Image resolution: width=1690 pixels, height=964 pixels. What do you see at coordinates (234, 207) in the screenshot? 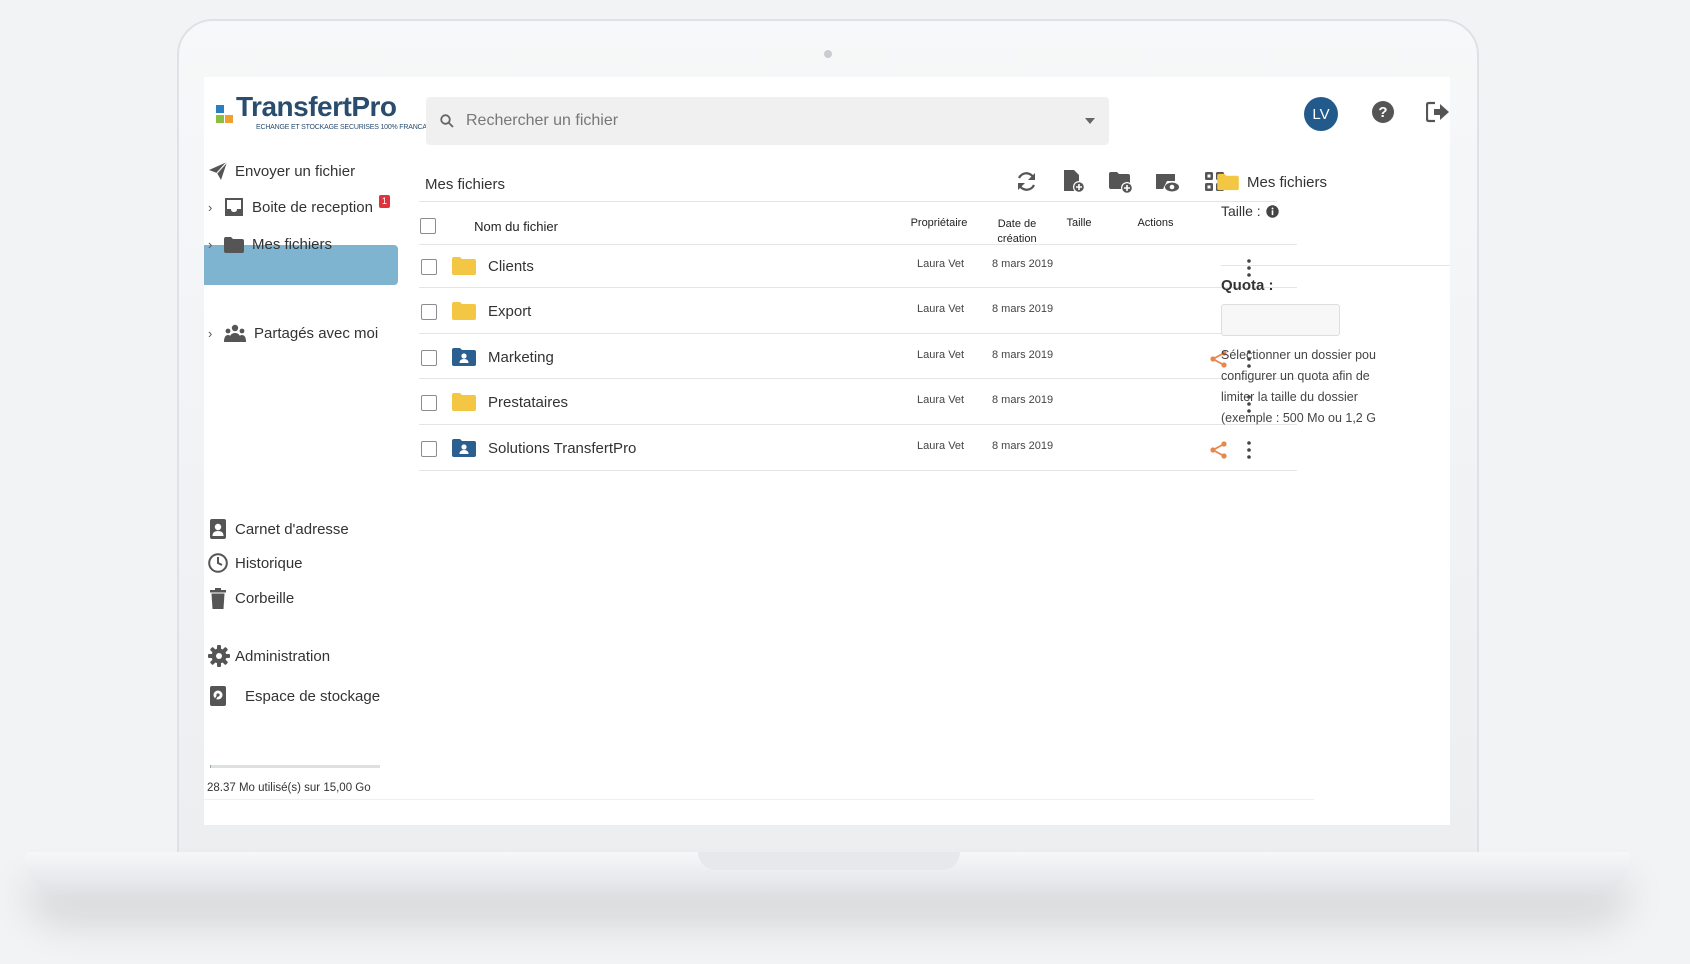
I see `inbox-icon` at bounding box center [234, 207].